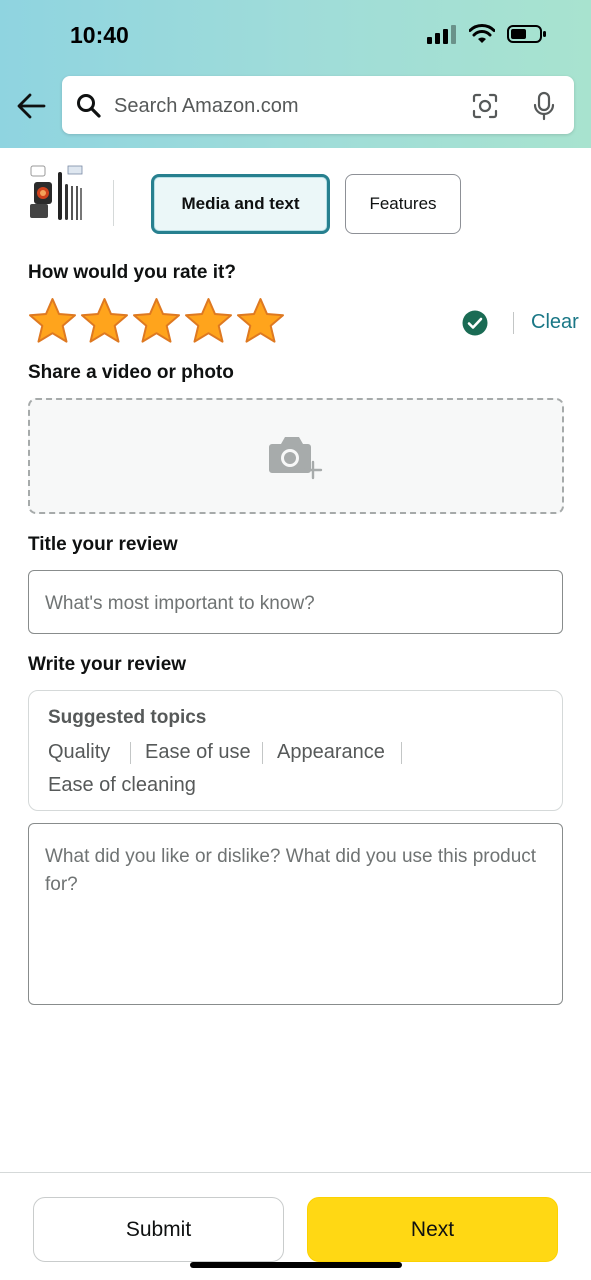  Describe the element at coordinates (107, 664) in the screenshot. I see `write-review-heading: Write your review` at that location.